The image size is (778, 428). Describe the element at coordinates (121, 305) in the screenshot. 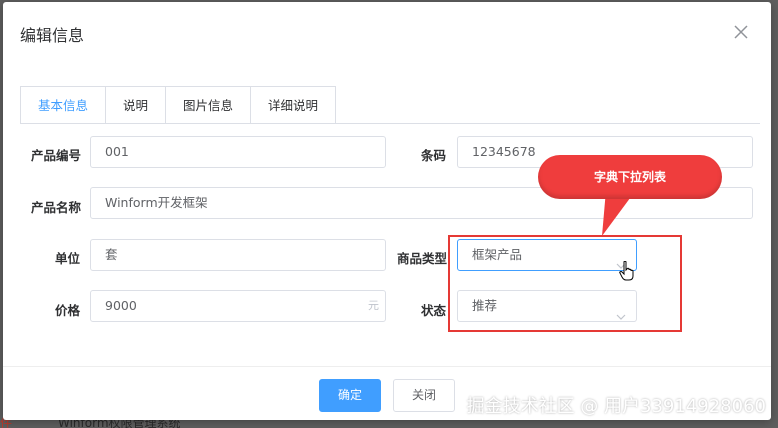

I see `price-value: 9000` at that location.